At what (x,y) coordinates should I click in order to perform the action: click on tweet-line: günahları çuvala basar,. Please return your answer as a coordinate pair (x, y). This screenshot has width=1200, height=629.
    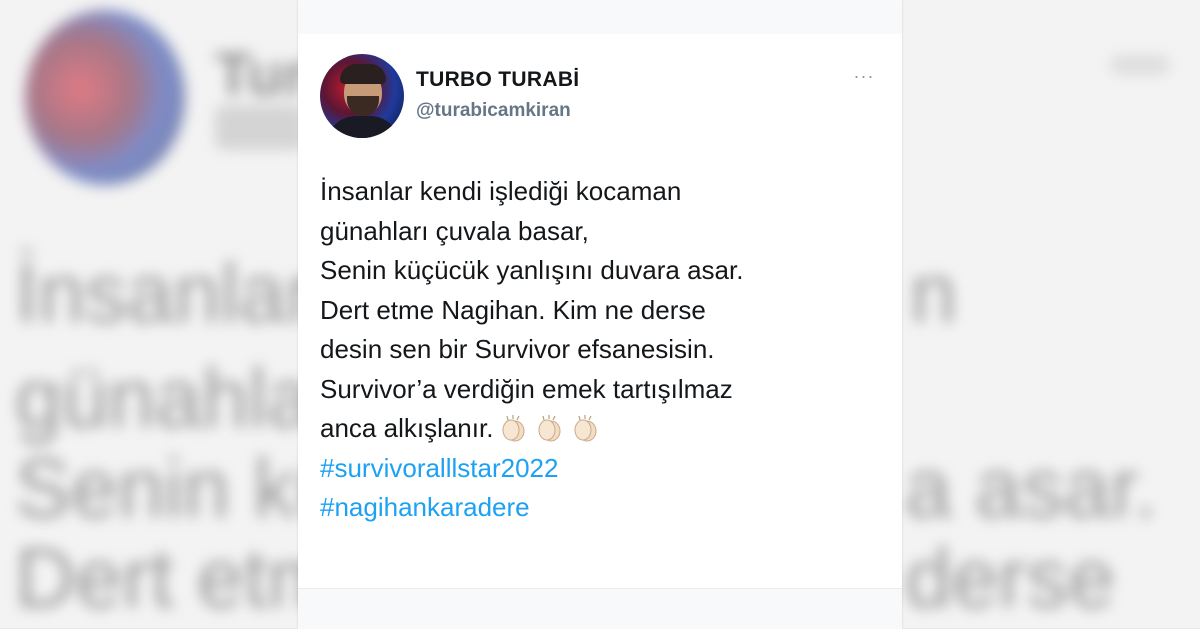
    Looking at the image, I should click on (454, 230).